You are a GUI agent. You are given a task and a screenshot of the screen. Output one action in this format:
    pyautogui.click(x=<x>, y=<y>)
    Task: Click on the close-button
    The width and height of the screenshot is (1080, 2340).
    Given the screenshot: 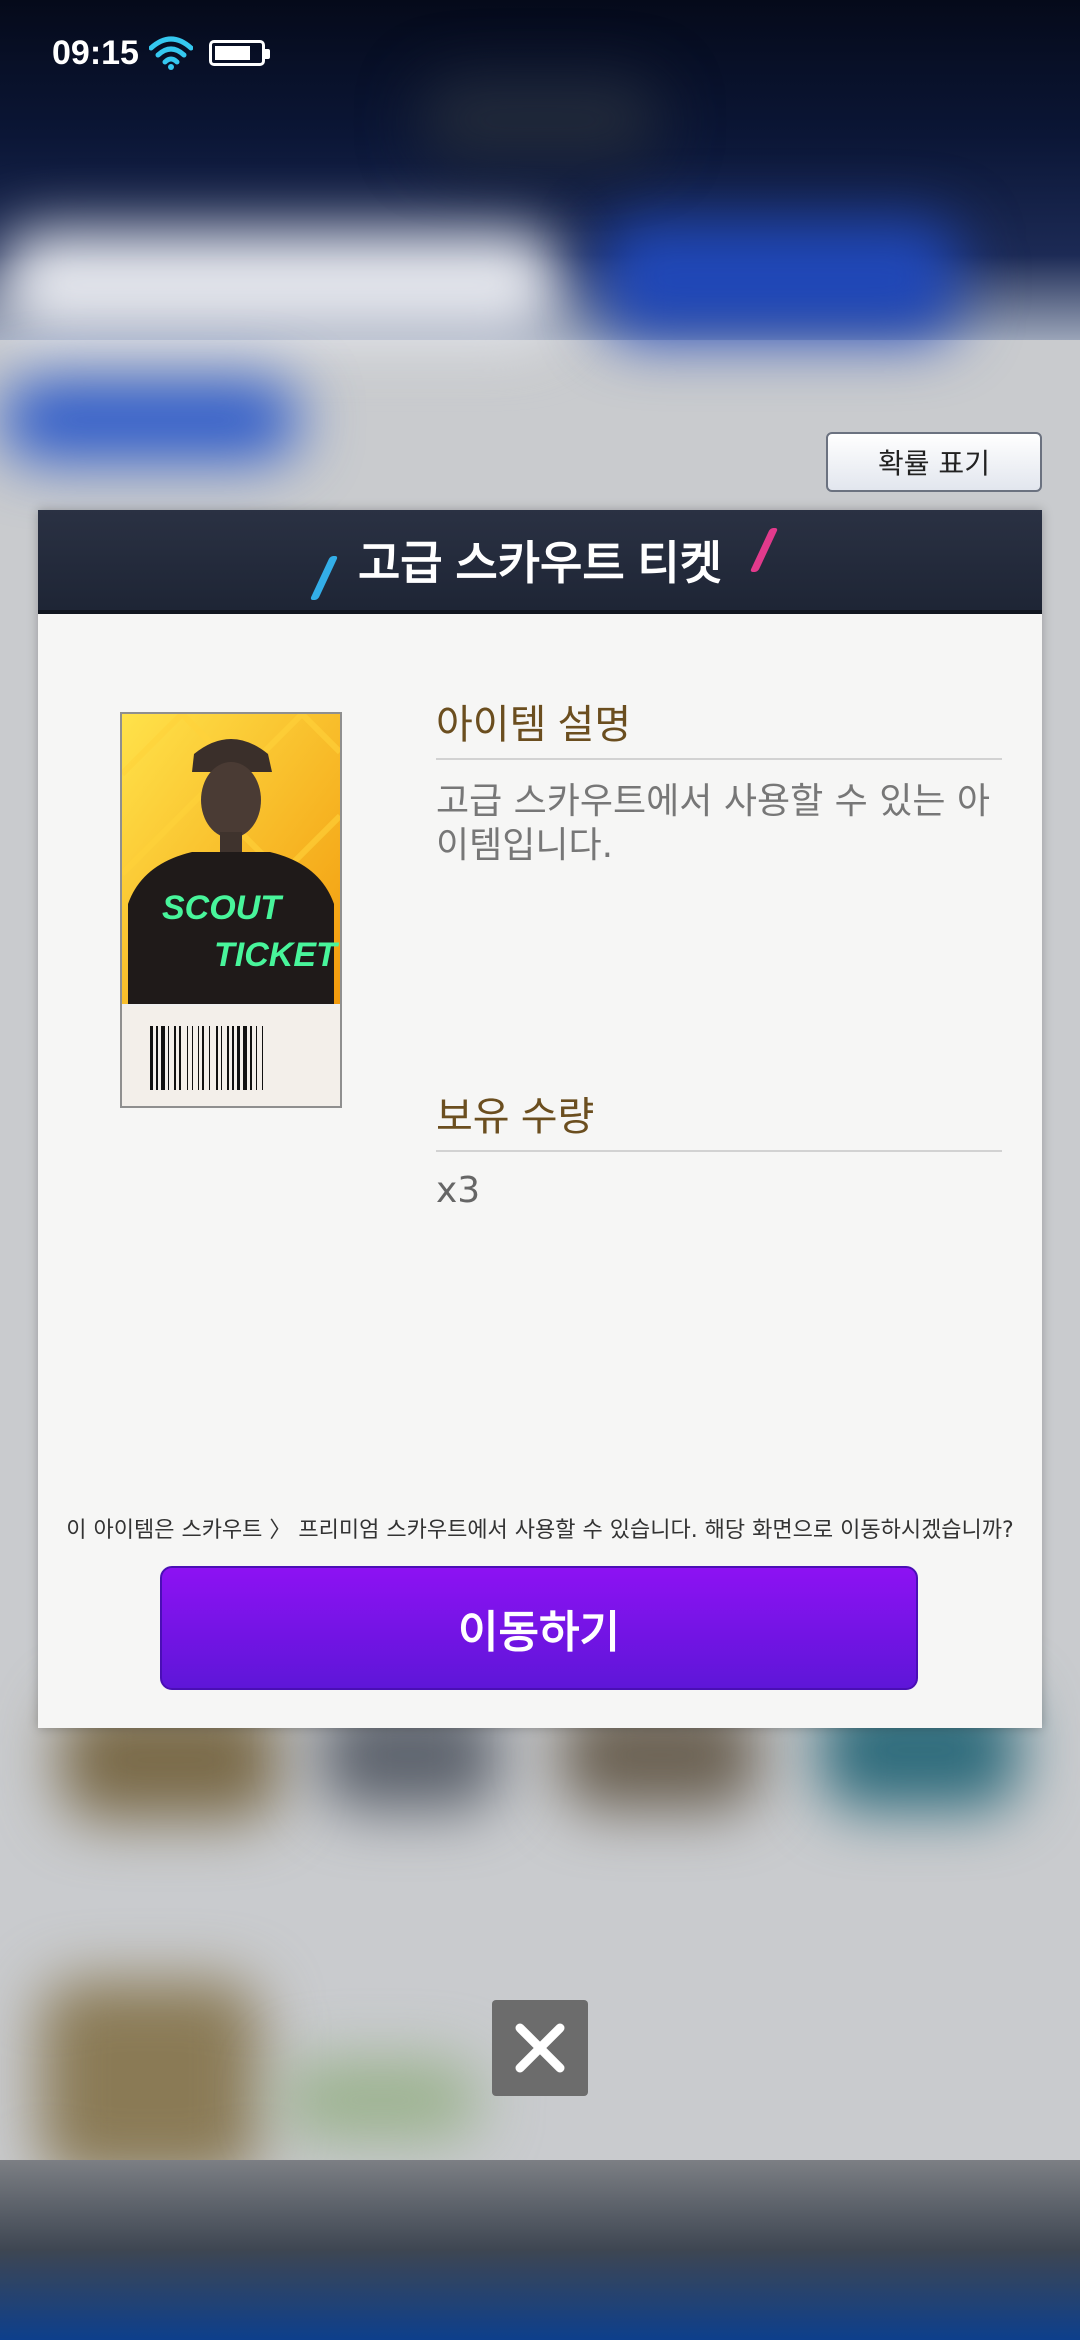 What is the action you would take?
    pyautogui.click(x=540, y=2048)
    